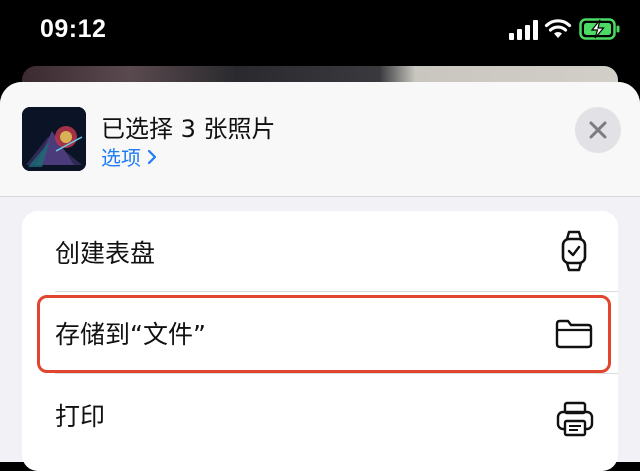 The width and height of the screenshot is (640, 471). I want to click on watch-icon, so click(574, 251).